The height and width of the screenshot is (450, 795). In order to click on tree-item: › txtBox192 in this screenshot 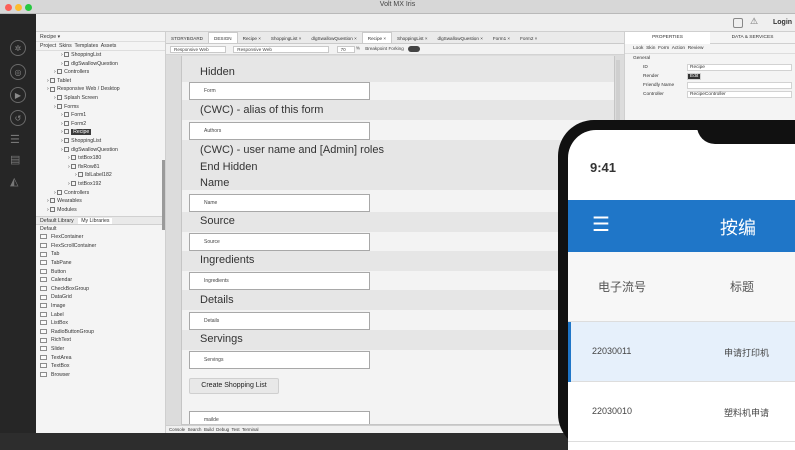, I will do `click(100, 184)`.